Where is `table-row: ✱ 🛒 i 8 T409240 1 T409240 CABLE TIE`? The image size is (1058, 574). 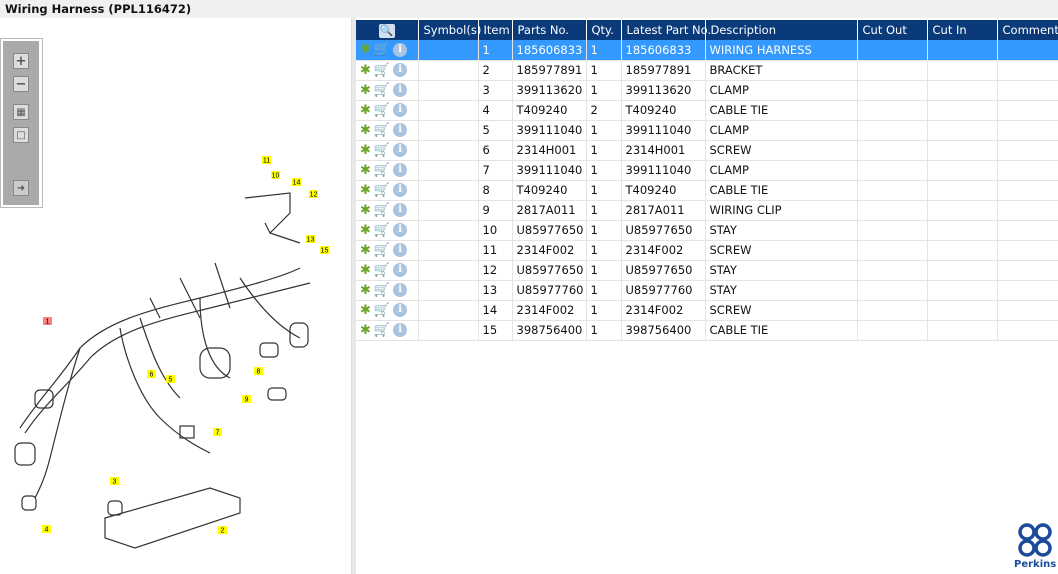
table-row: ✱ 🛒 i 8 T409240 1 T409240 CABLE TIE is located at coordinates (707, 190).